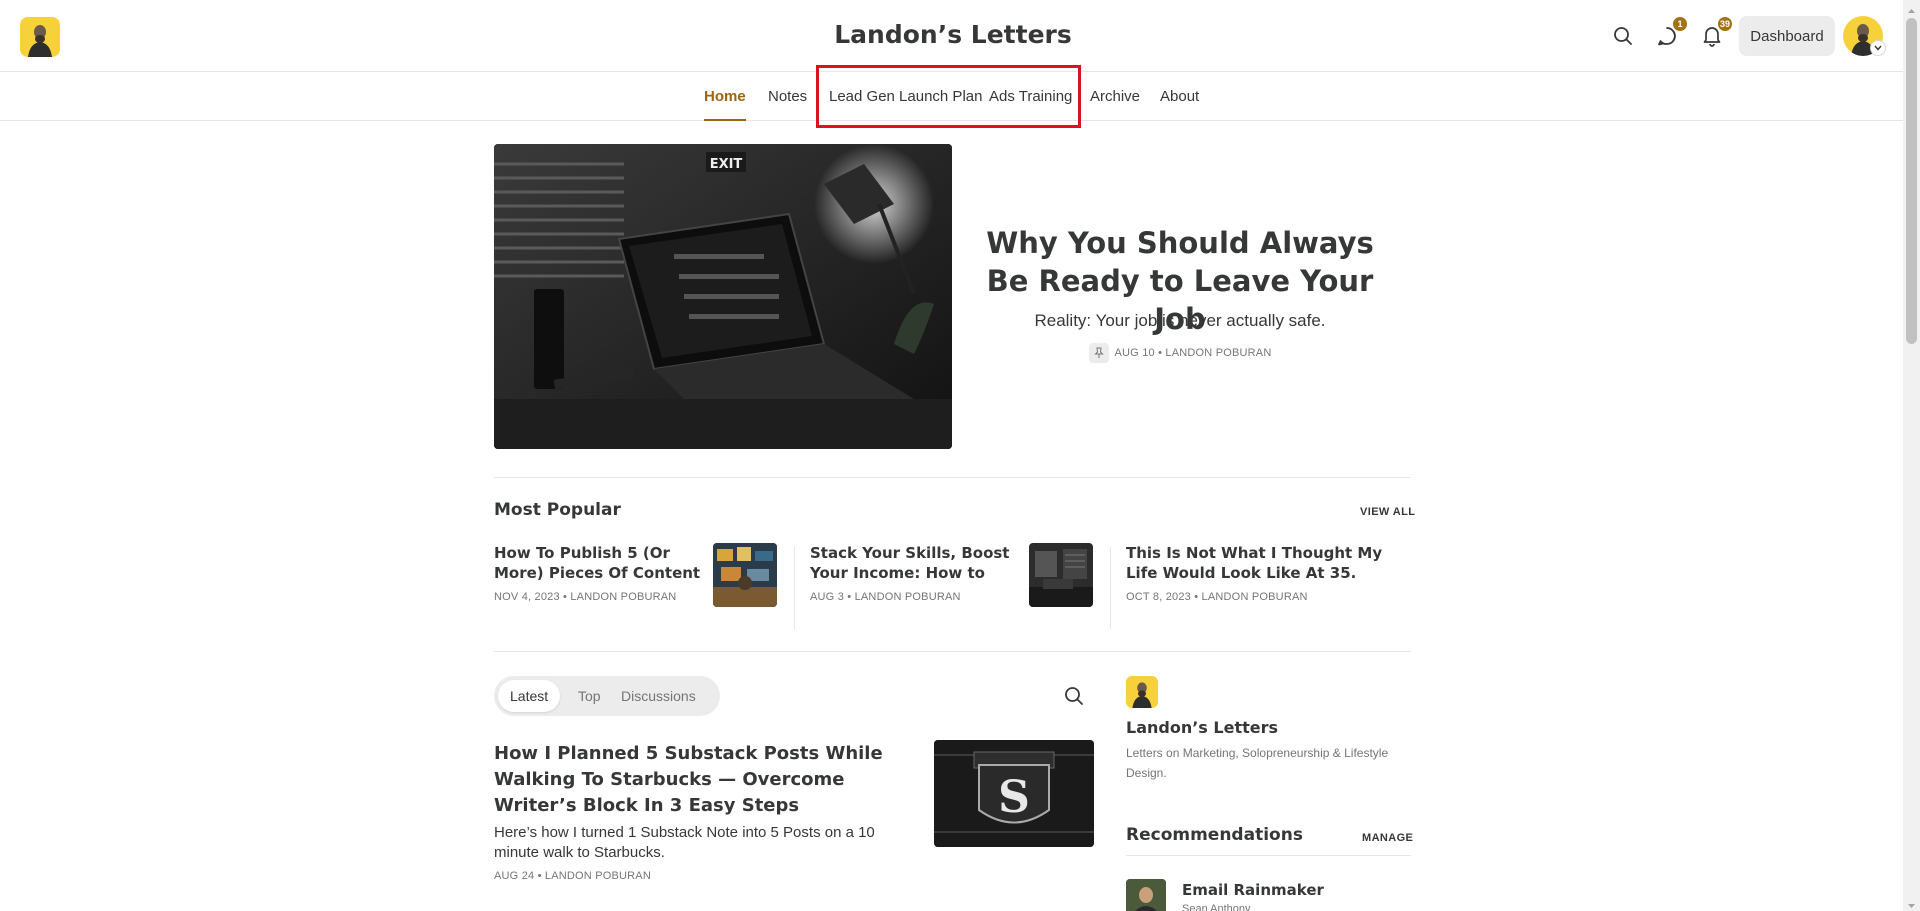 The image size is (1920, 911). I want to click on hero-image: EXIT, so click(723, 296).